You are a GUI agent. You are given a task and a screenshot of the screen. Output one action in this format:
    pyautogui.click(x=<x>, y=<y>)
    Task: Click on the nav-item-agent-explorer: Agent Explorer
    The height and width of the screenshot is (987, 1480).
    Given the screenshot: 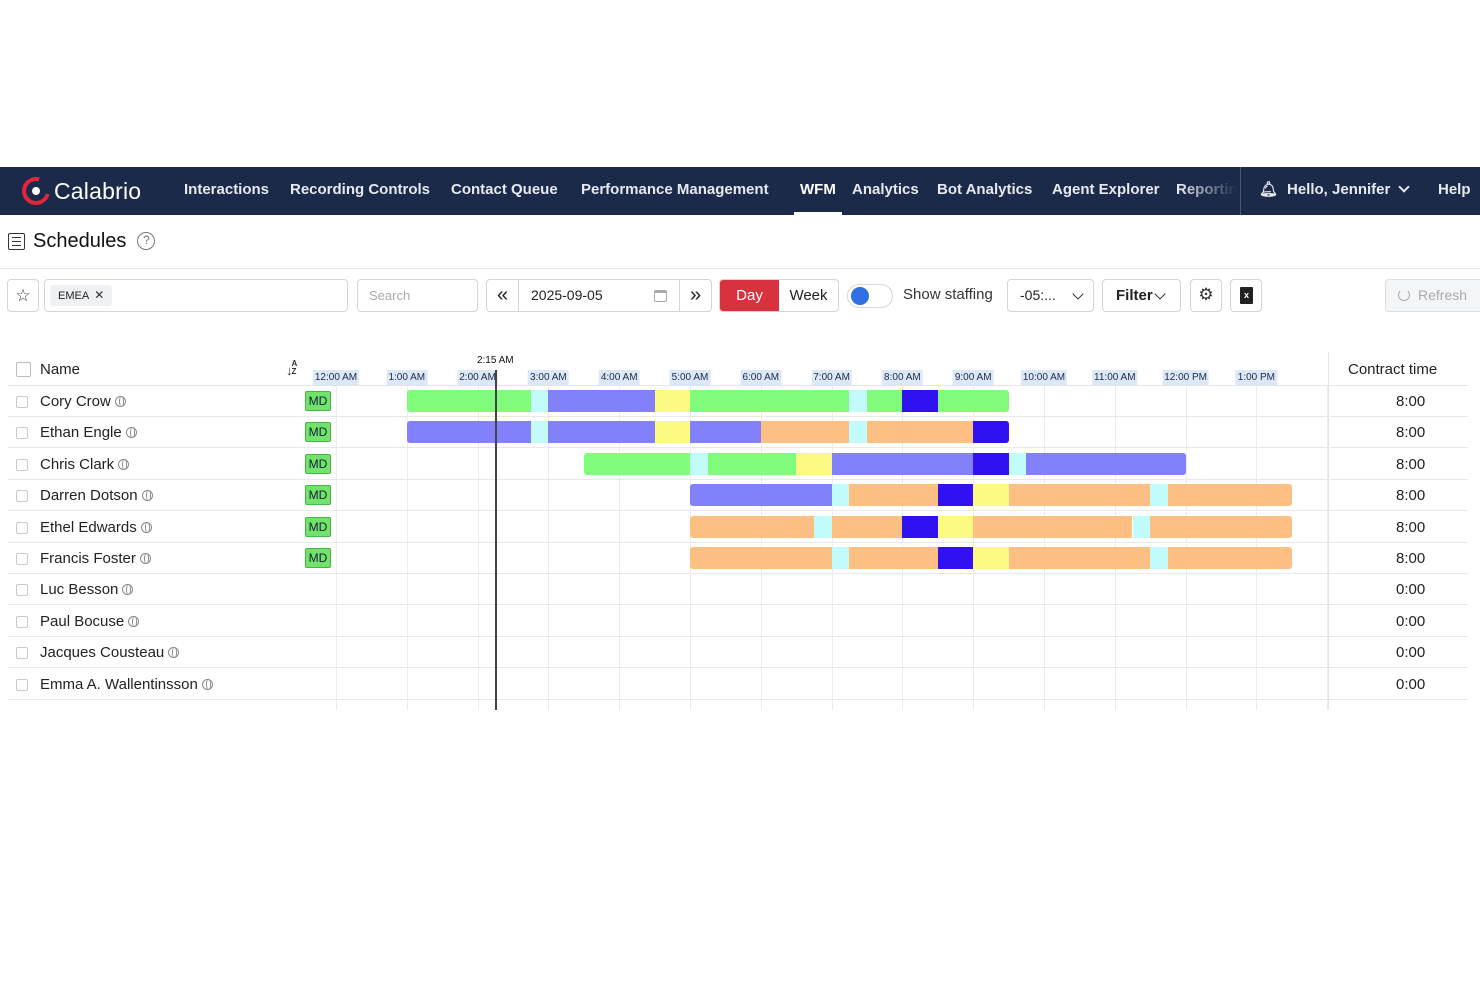 What is the action you would take?
    pyautogui.click(x=1106, y=191)
    